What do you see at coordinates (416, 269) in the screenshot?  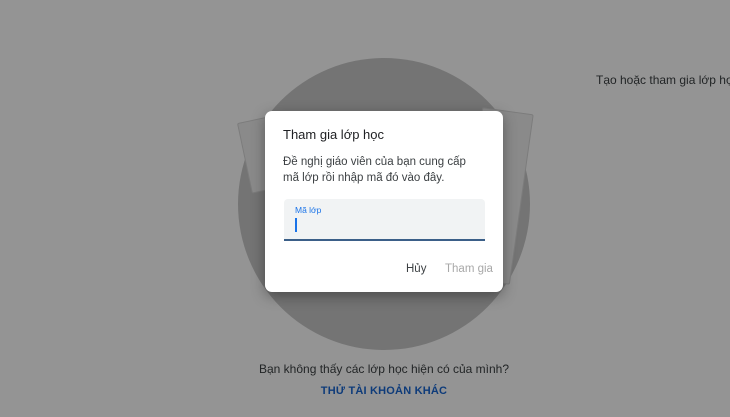 I see `cancel-button: Hủy` at bounding box center [416, 269].